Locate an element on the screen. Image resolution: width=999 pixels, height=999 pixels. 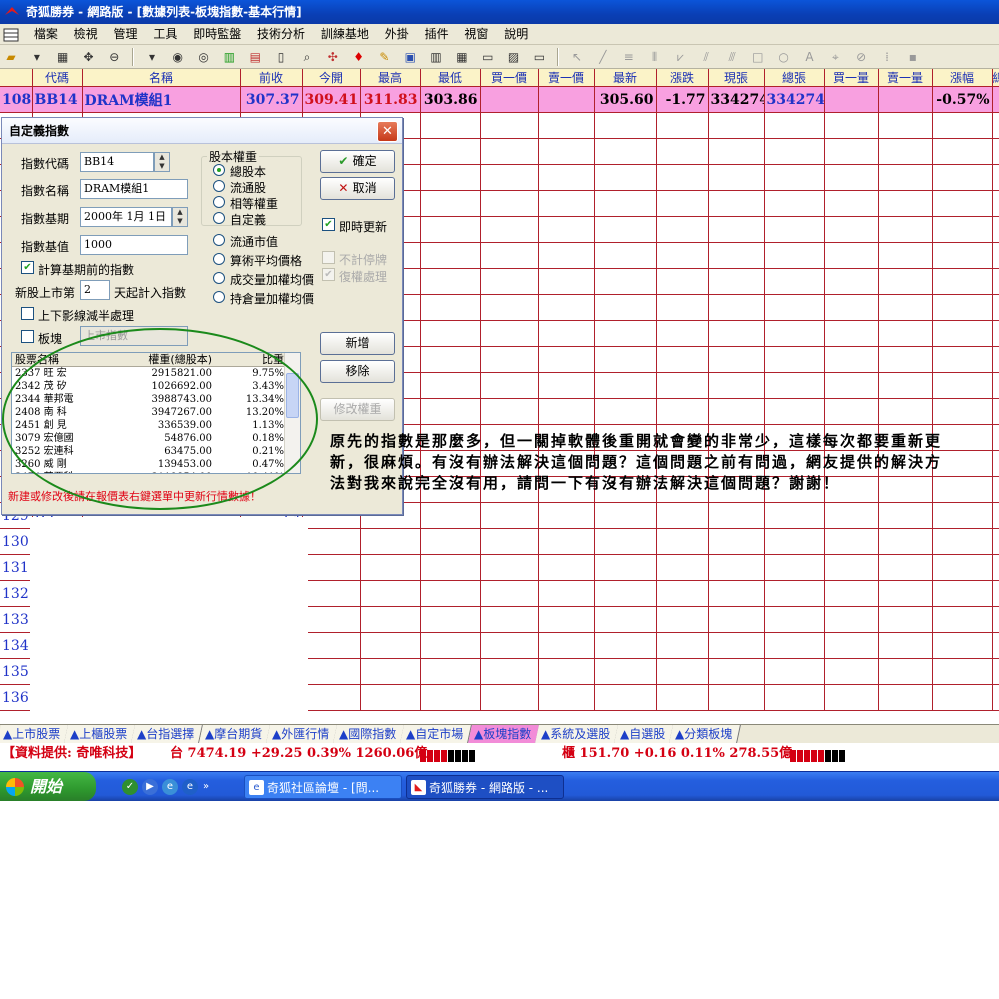
grid-icon: ▦ is located at coordinates (462, 57).